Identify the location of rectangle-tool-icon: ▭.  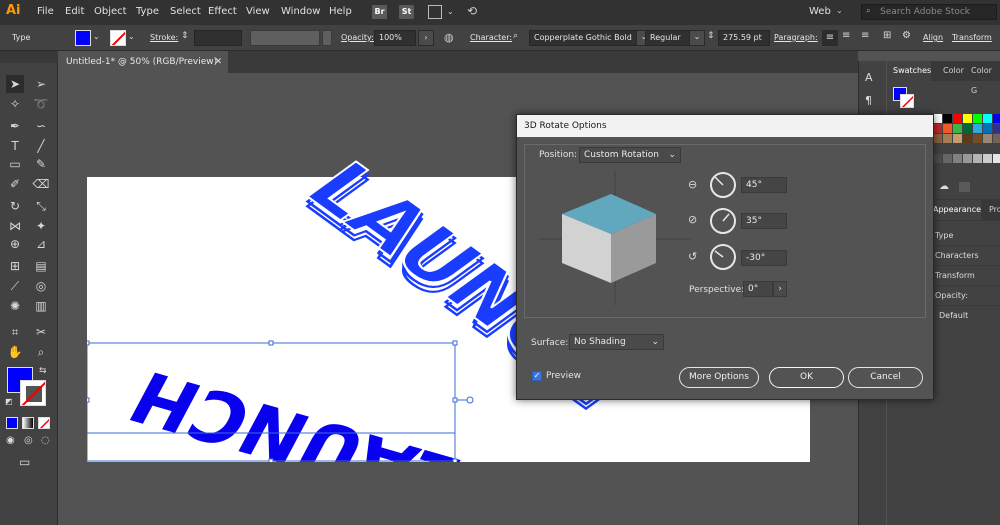
(15, 164).